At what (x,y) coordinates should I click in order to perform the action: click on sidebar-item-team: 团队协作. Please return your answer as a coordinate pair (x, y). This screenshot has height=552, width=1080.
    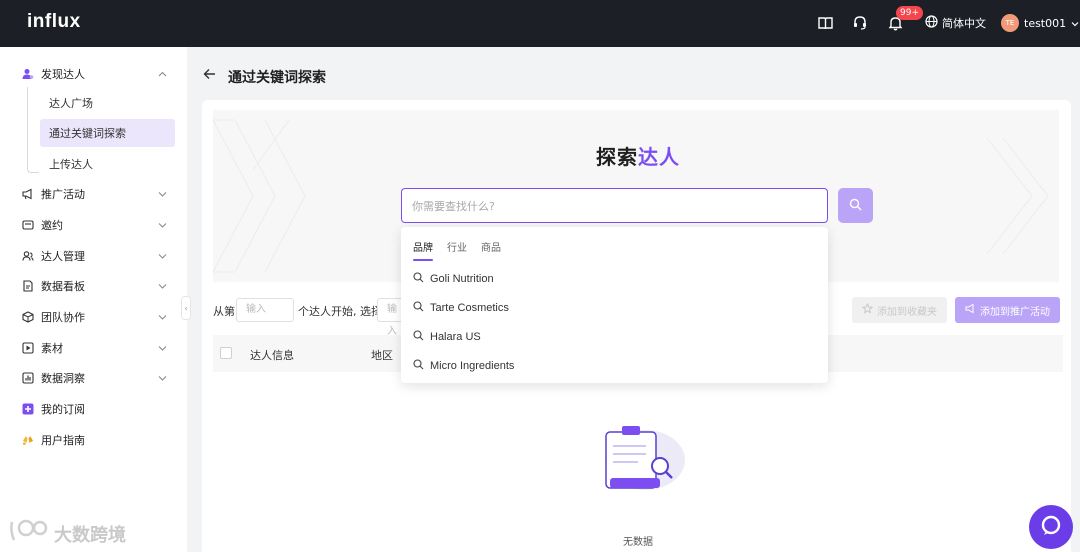
    Looking at the image, I should click on (93, 317).